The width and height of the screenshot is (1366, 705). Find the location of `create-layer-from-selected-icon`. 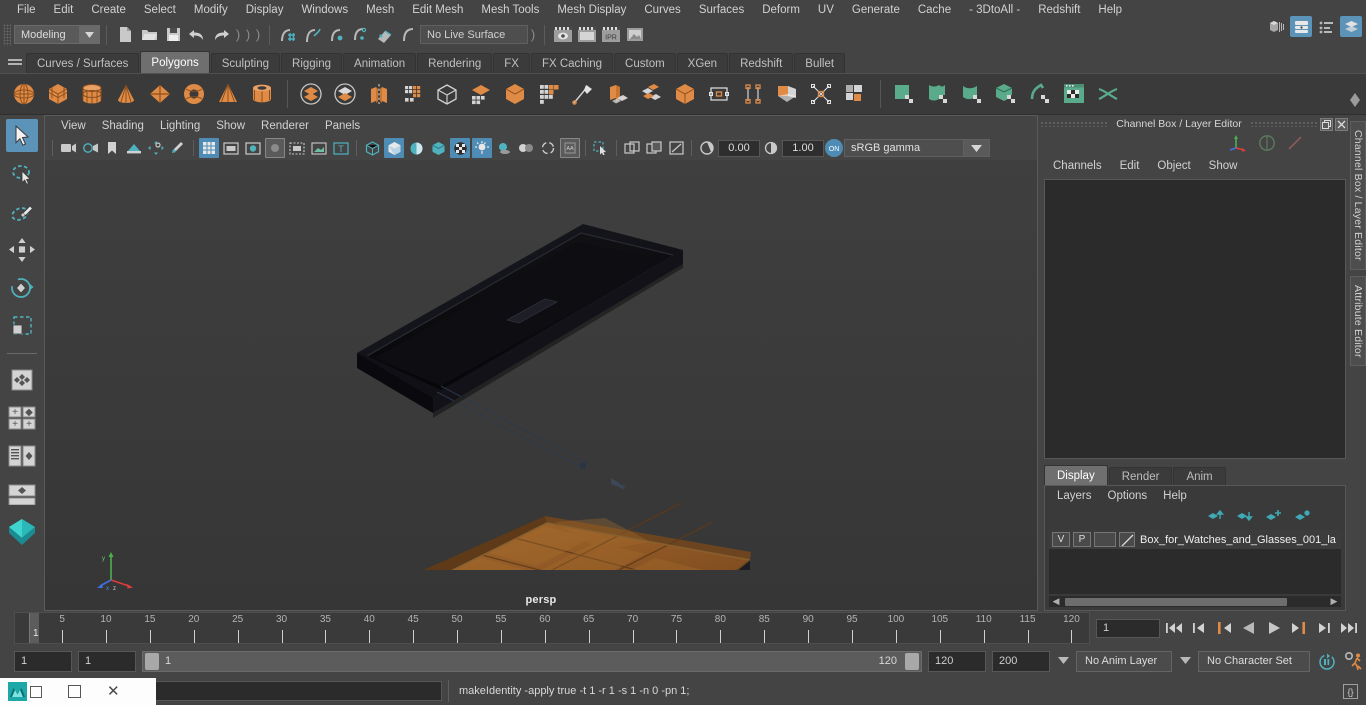

create-layer-from-selected-icon is located at coordinates (1302, 517).